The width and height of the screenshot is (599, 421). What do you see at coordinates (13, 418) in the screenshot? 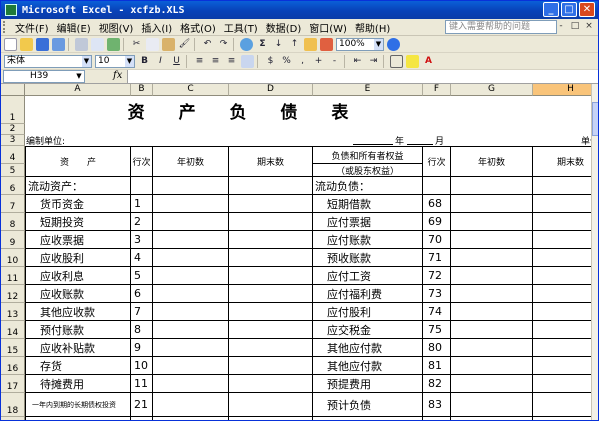
I see `row-header: 19` at bounding box center [13, 418].